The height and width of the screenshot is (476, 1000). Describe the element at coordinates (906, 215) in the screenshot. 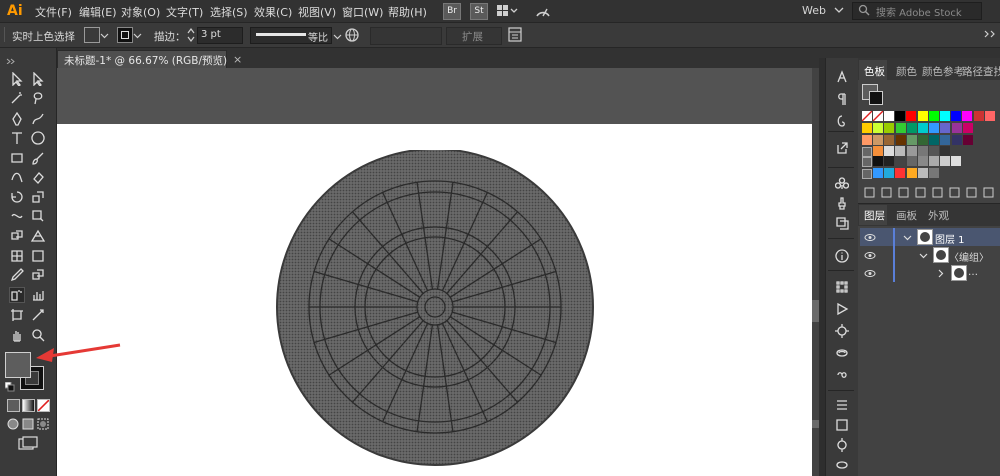

I see `tab-artboards: 画板` at that location.